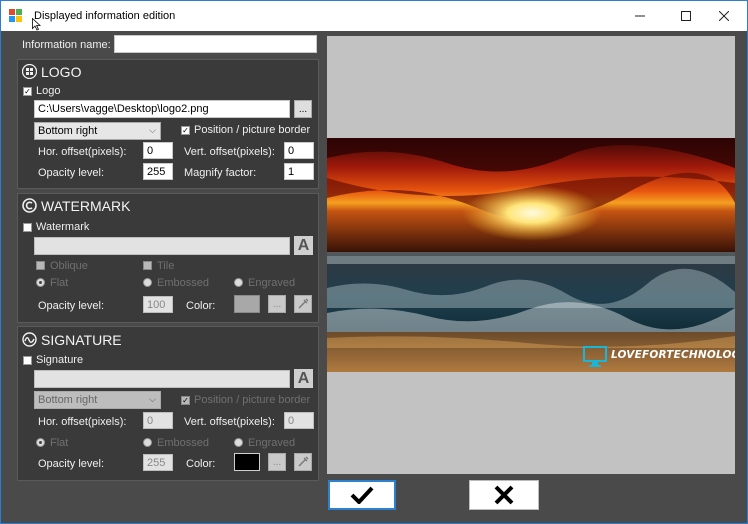 The width and height of the screenshot is (748, 524). I want to click on signature-section-title: SIGNATURE, so click(81, 340).